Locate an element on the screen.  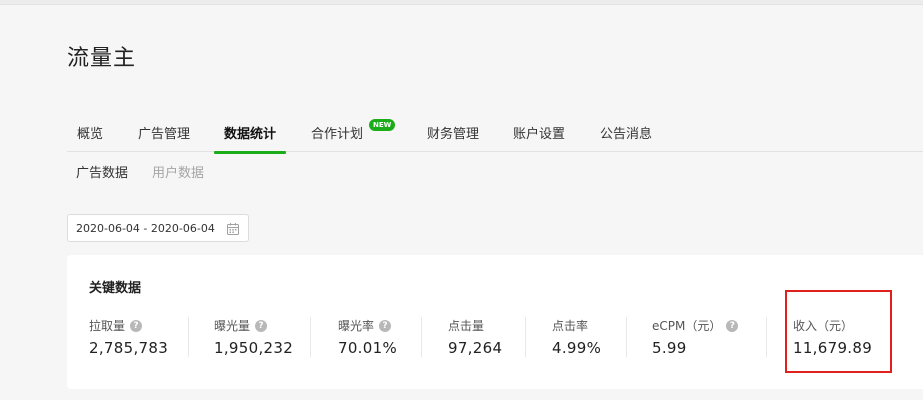
metric-value: 97,264 is located at coordinates (475, 348).